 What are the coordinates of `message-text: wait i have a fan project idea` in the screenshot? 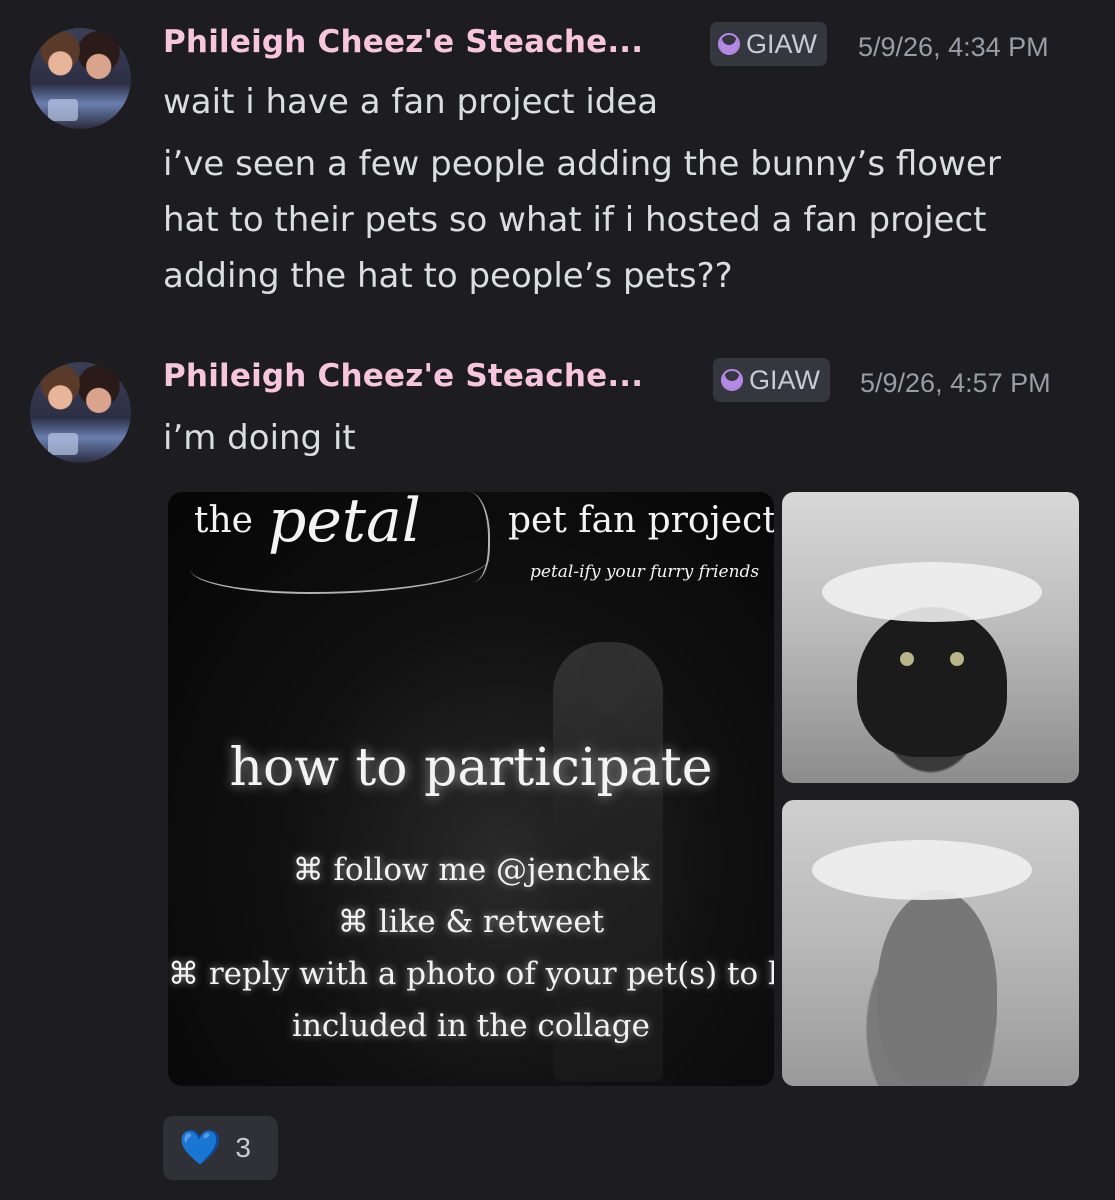 It's located at (411, 102).